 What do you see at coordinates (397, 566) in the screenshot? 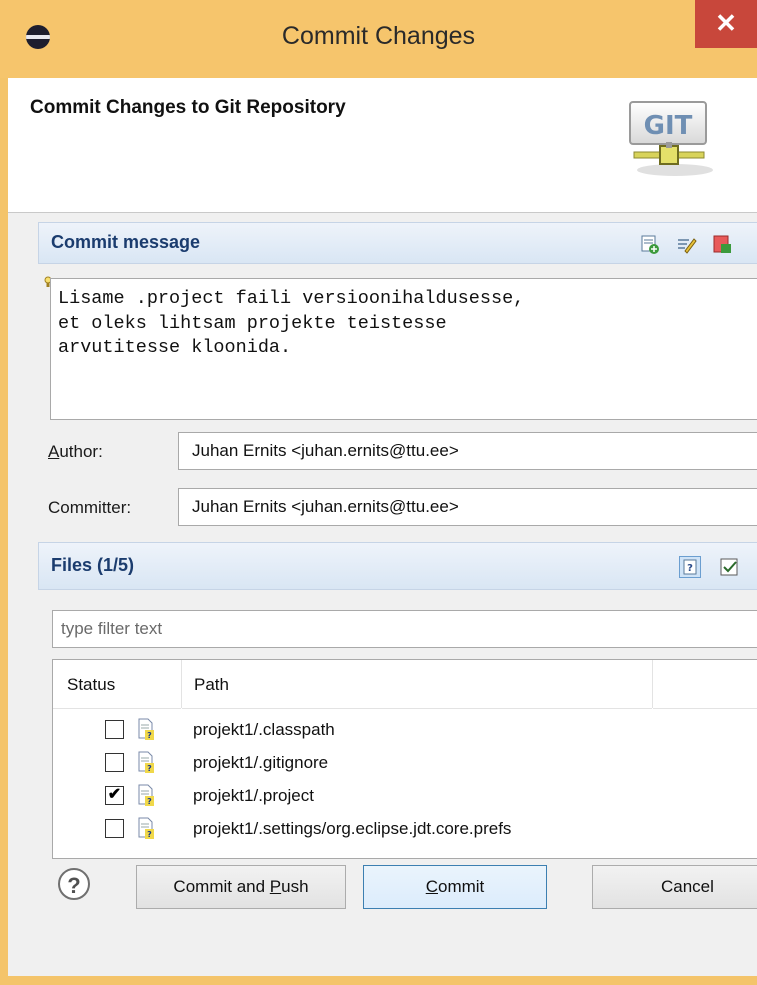
I see `files-section-header: Files (1/5) ?` at bounding box center [397, 566].